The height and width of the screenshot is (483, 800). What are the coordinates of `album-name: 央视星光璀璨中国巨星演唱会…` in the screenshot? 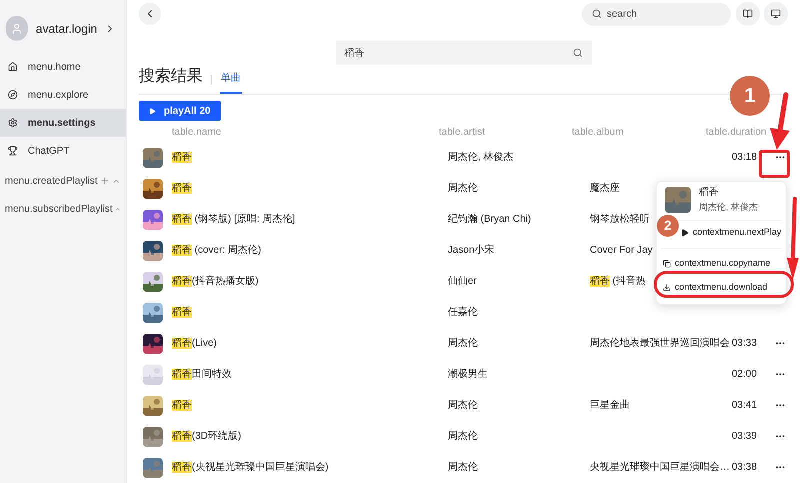 It's located at (660, 467).